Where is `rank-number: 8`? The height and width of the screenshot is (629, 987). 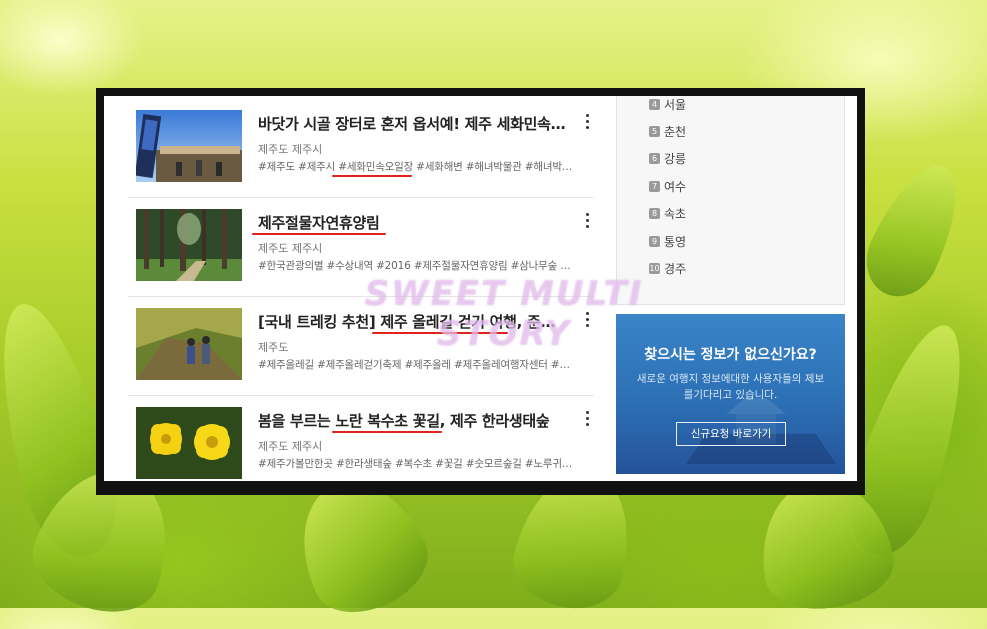 rank-number: 8 is located at coordinates (654, 213).